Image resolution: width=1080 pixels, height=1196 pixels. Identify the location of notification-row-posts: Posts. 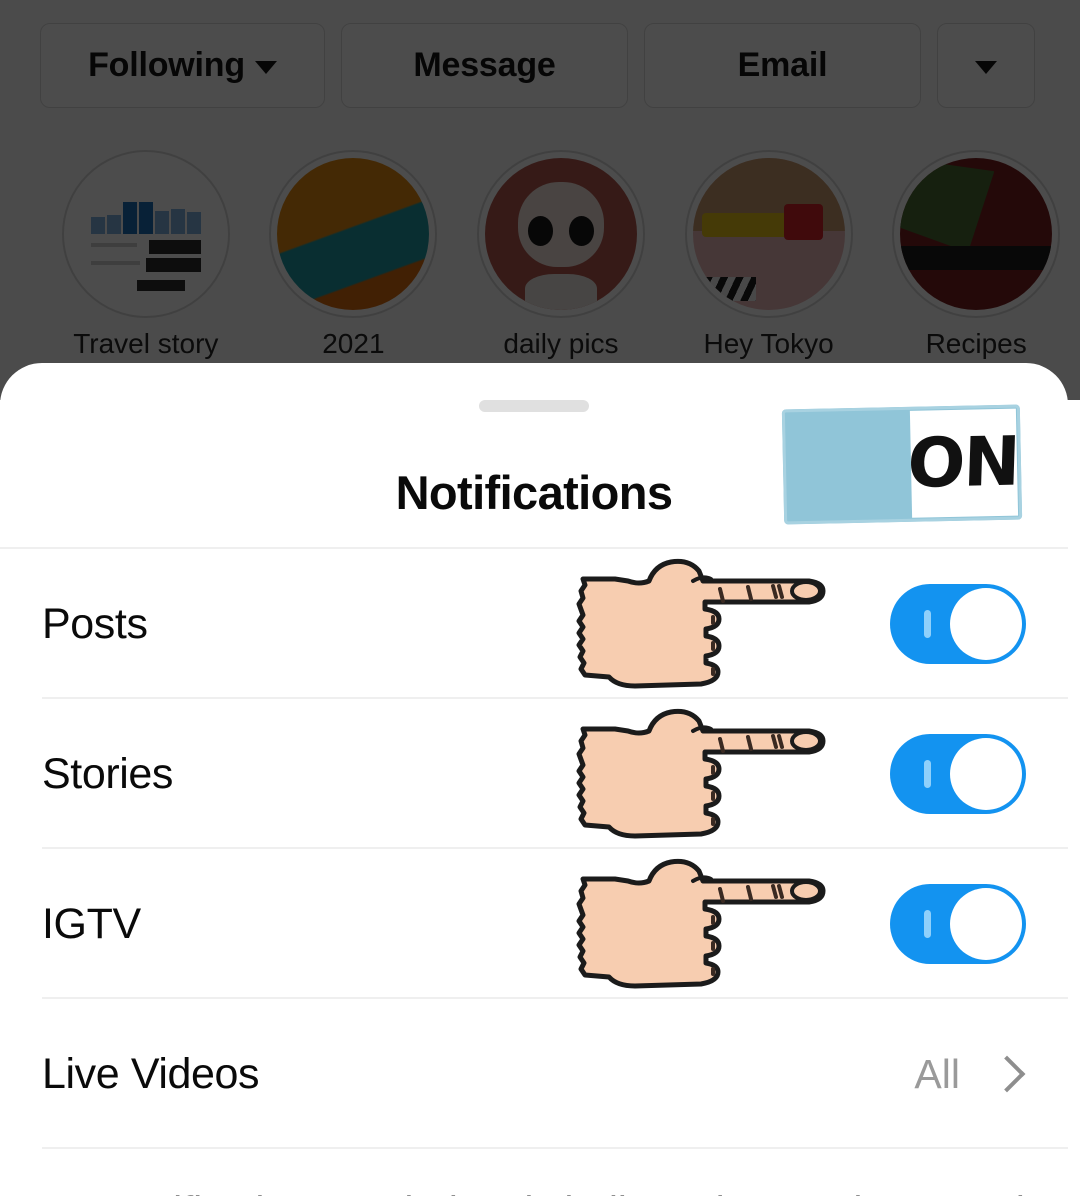
(534, 624).